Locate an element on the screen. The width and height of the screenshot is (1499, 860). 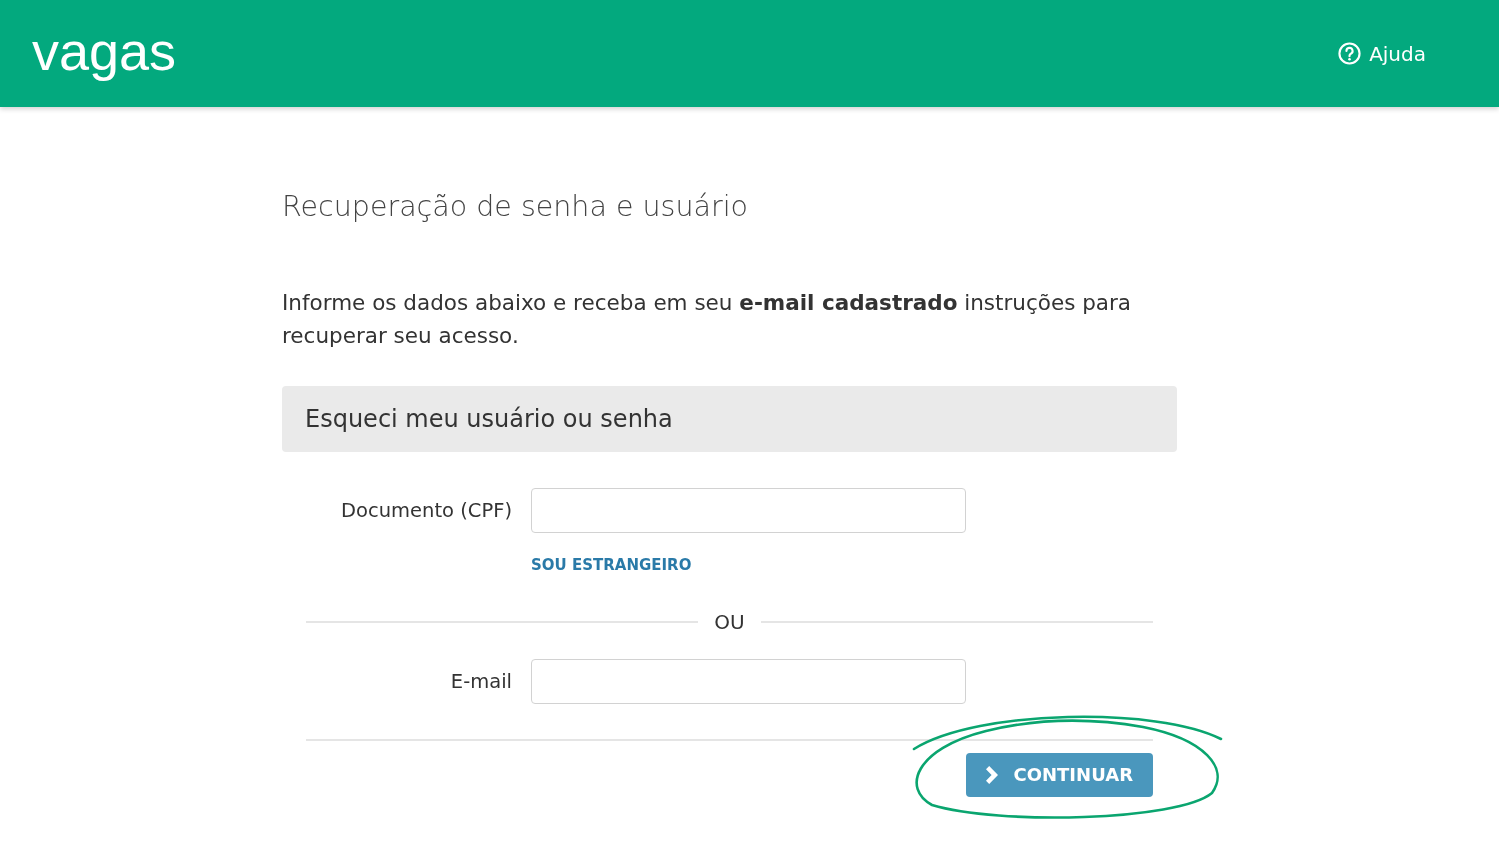
foreigner-link: SOU ESTRANGEIRO is located at coordinates (611, 565).